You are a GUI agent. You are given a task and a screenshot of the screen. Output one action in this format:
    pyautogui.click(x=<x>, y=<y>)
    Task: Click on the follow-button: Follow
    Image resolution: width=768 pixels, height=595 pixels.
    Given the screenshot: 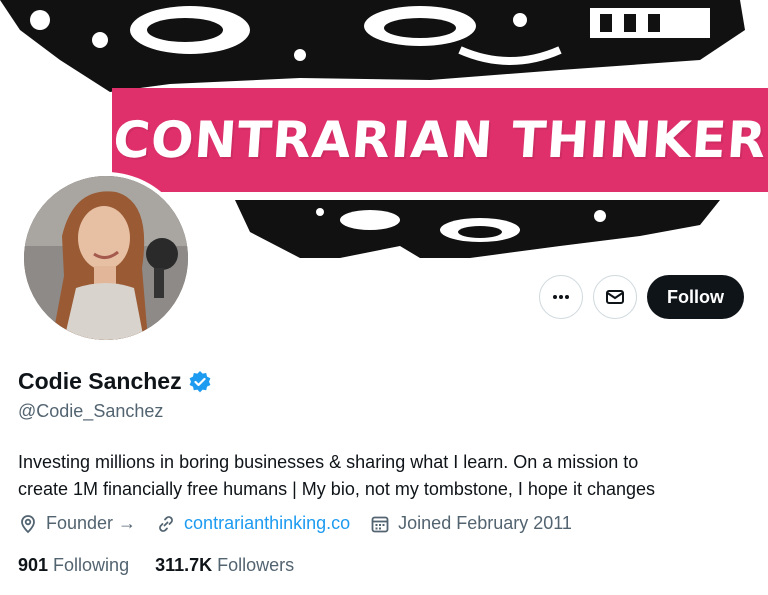 What is the action you would take?
    pyautogui.click(x=695, y=297)
    